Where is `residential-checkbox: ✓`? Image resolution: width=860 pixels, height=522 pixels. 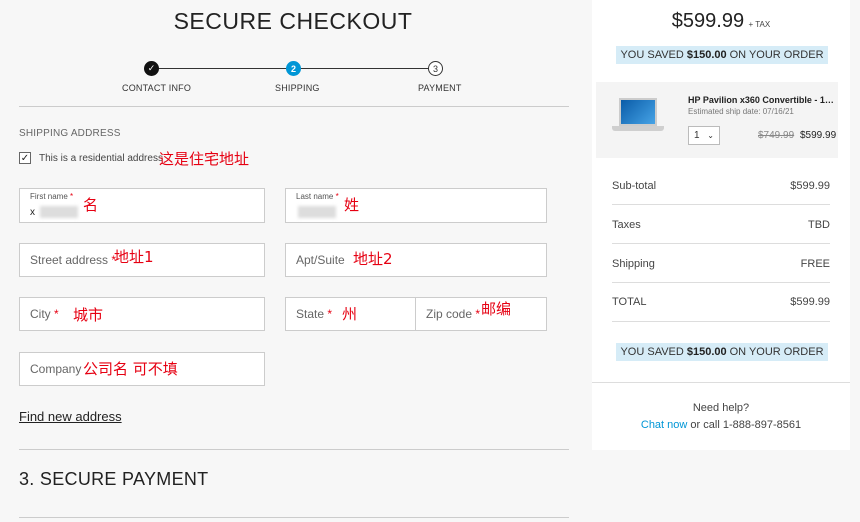 residential-checkbox: ✓ is located at coordinates (25, 158).